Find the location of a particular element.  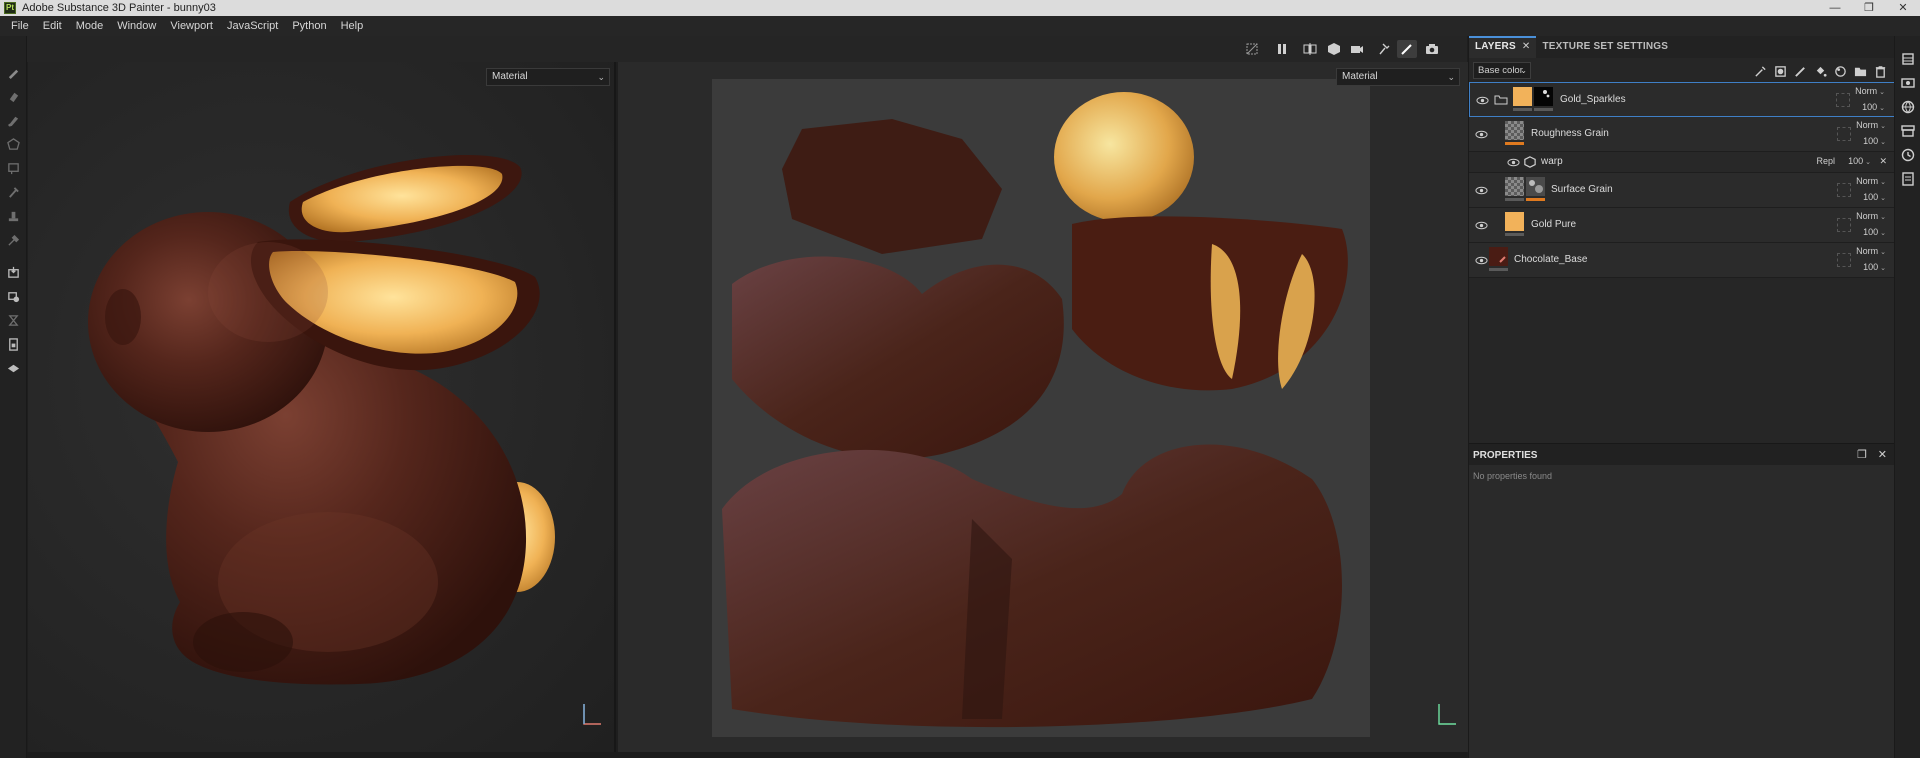

layer-thumb-bar is located at coordinates (1522, 109).